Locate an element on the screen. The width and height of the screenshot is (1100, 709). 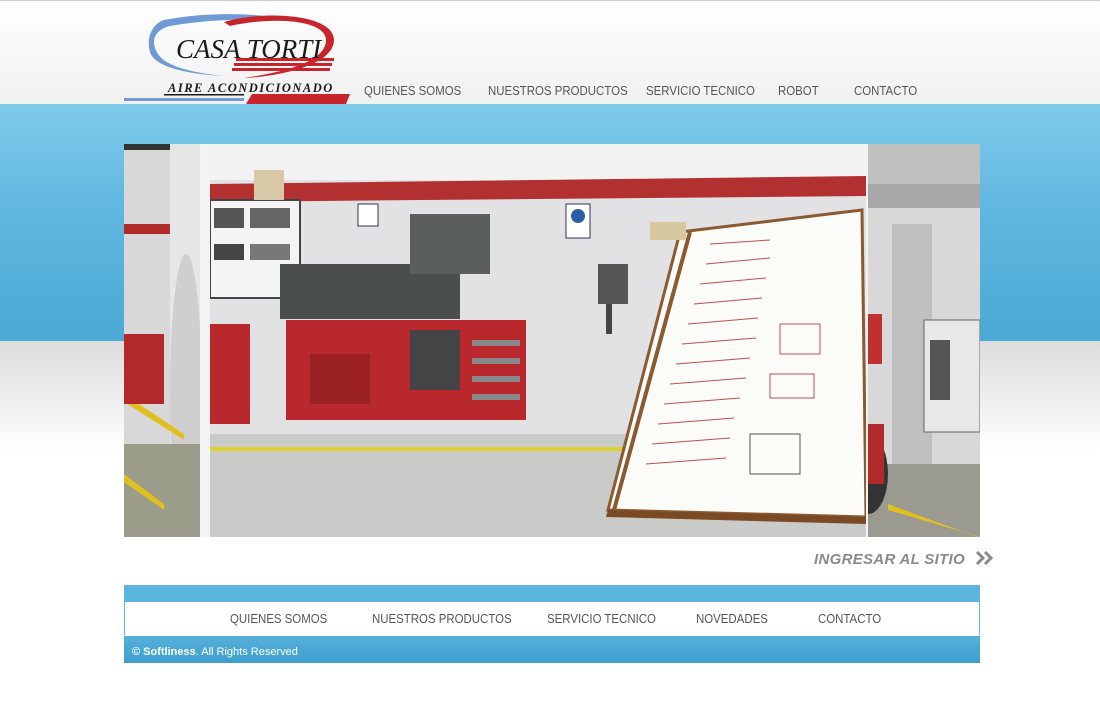
slide-next-image is located at coordinates (924, 340).